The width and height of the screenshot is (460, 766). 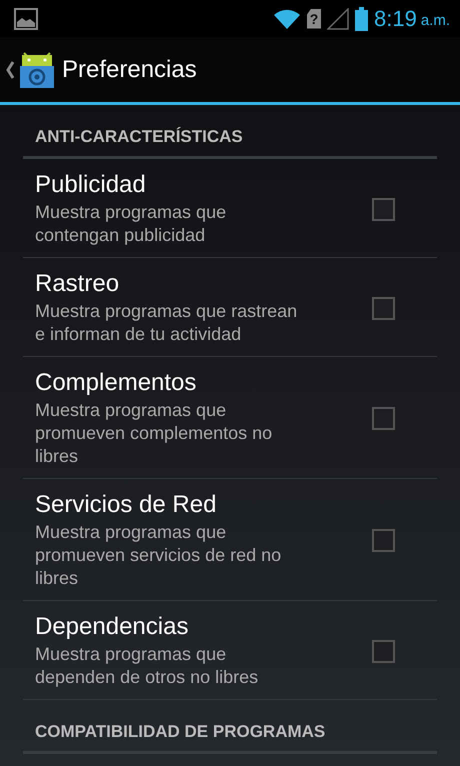 What do you see at coordinates (230, 727) in the screenshot?
I see `section-header: COMPATIBILIDAD DE PROGRAMAS` at bounding box center [230, 727].